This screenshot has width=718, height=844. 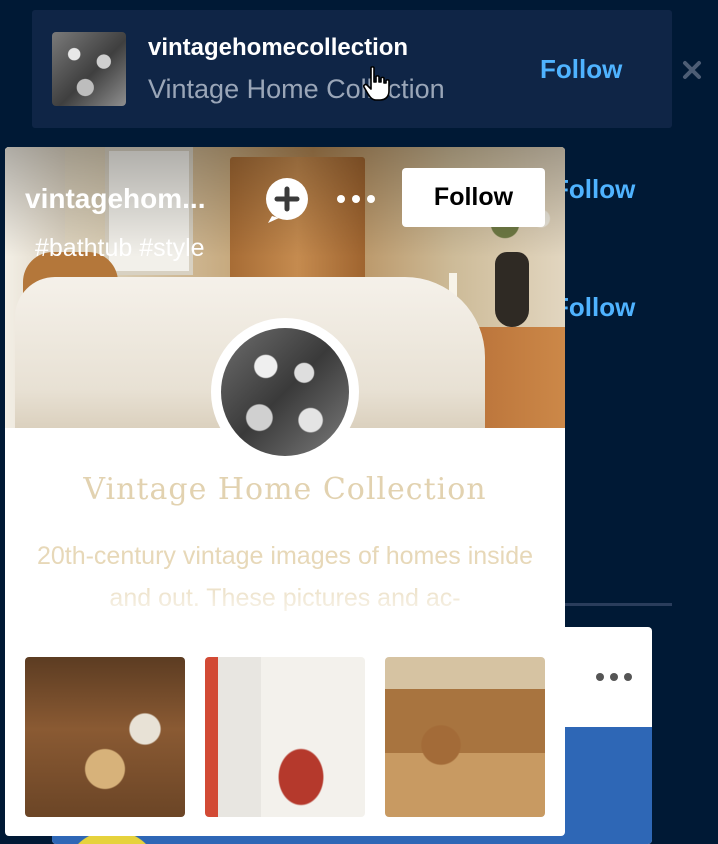 What do you see at coordinates (296, 89) in the screenshot?
I see `blog-title: Vintage Home Collection` at bounding box center [296, 89].